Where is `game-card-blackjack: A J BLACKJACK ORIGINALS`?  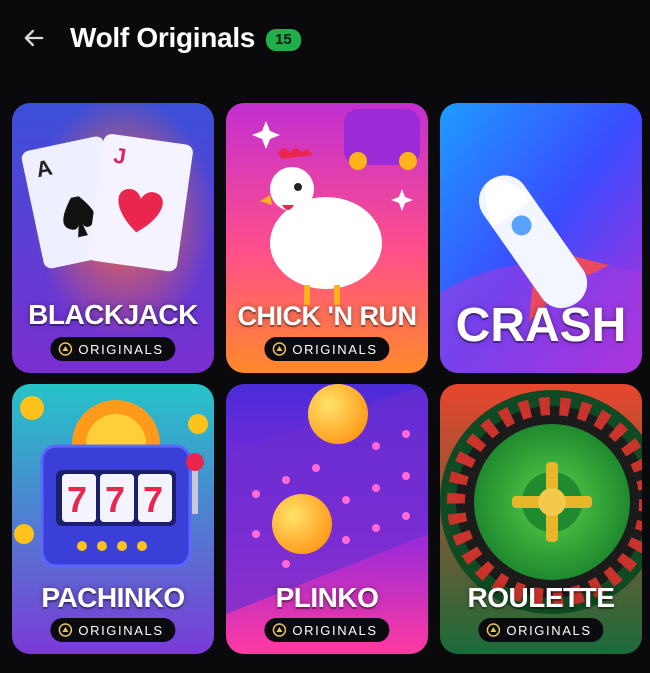 game-card-blackjack: A J BLACKJACK ORIGINALS is located at coordinates (113, 238).